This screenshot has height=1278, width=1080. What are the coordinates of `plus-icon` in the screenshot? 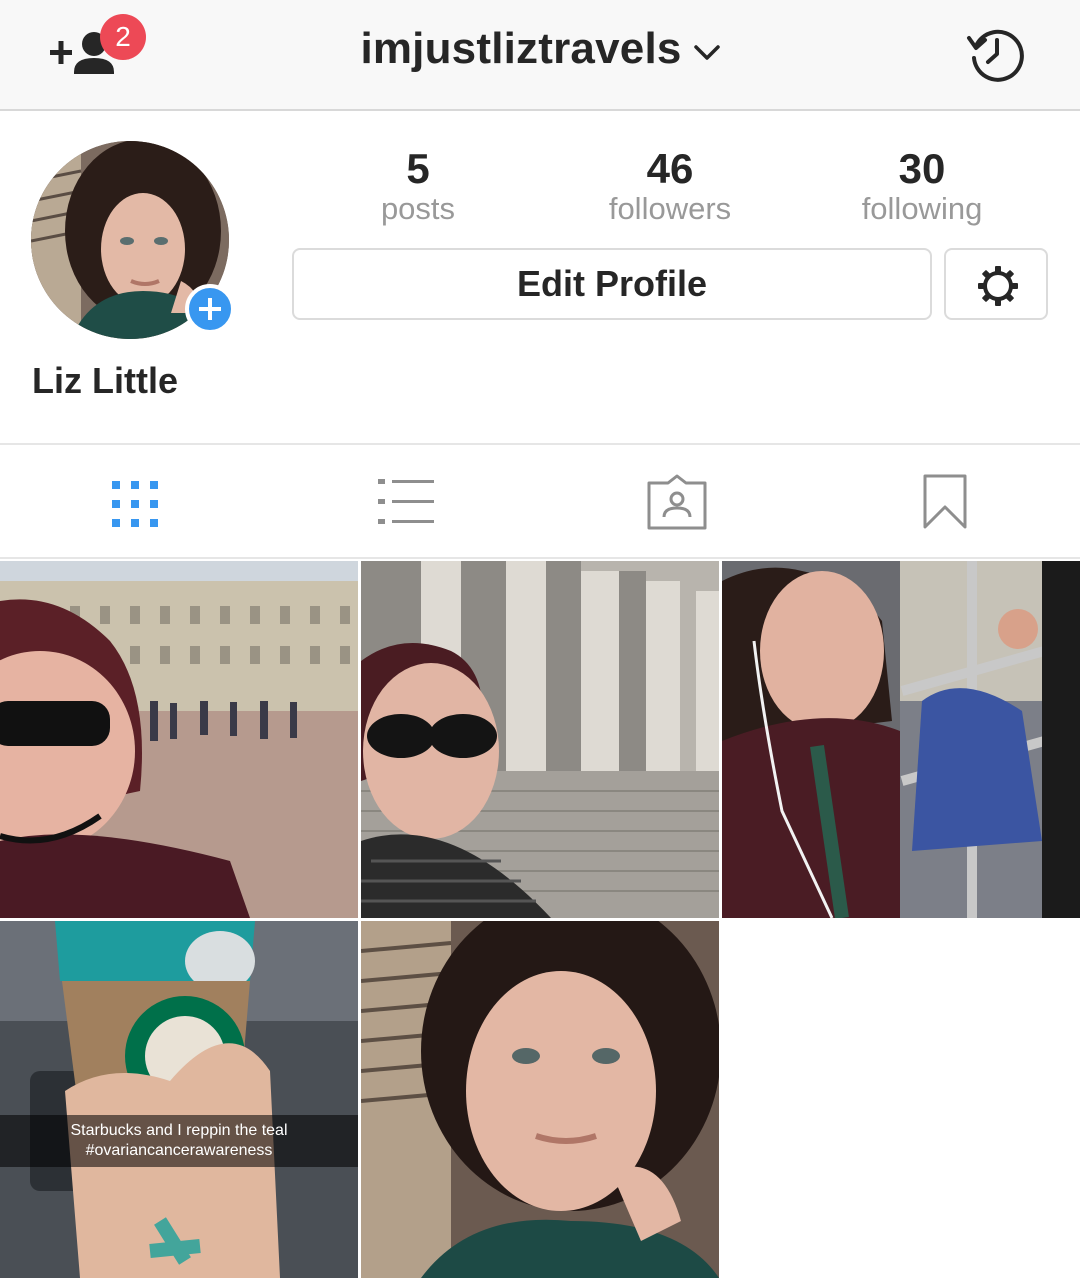 It's located at (210, 309).